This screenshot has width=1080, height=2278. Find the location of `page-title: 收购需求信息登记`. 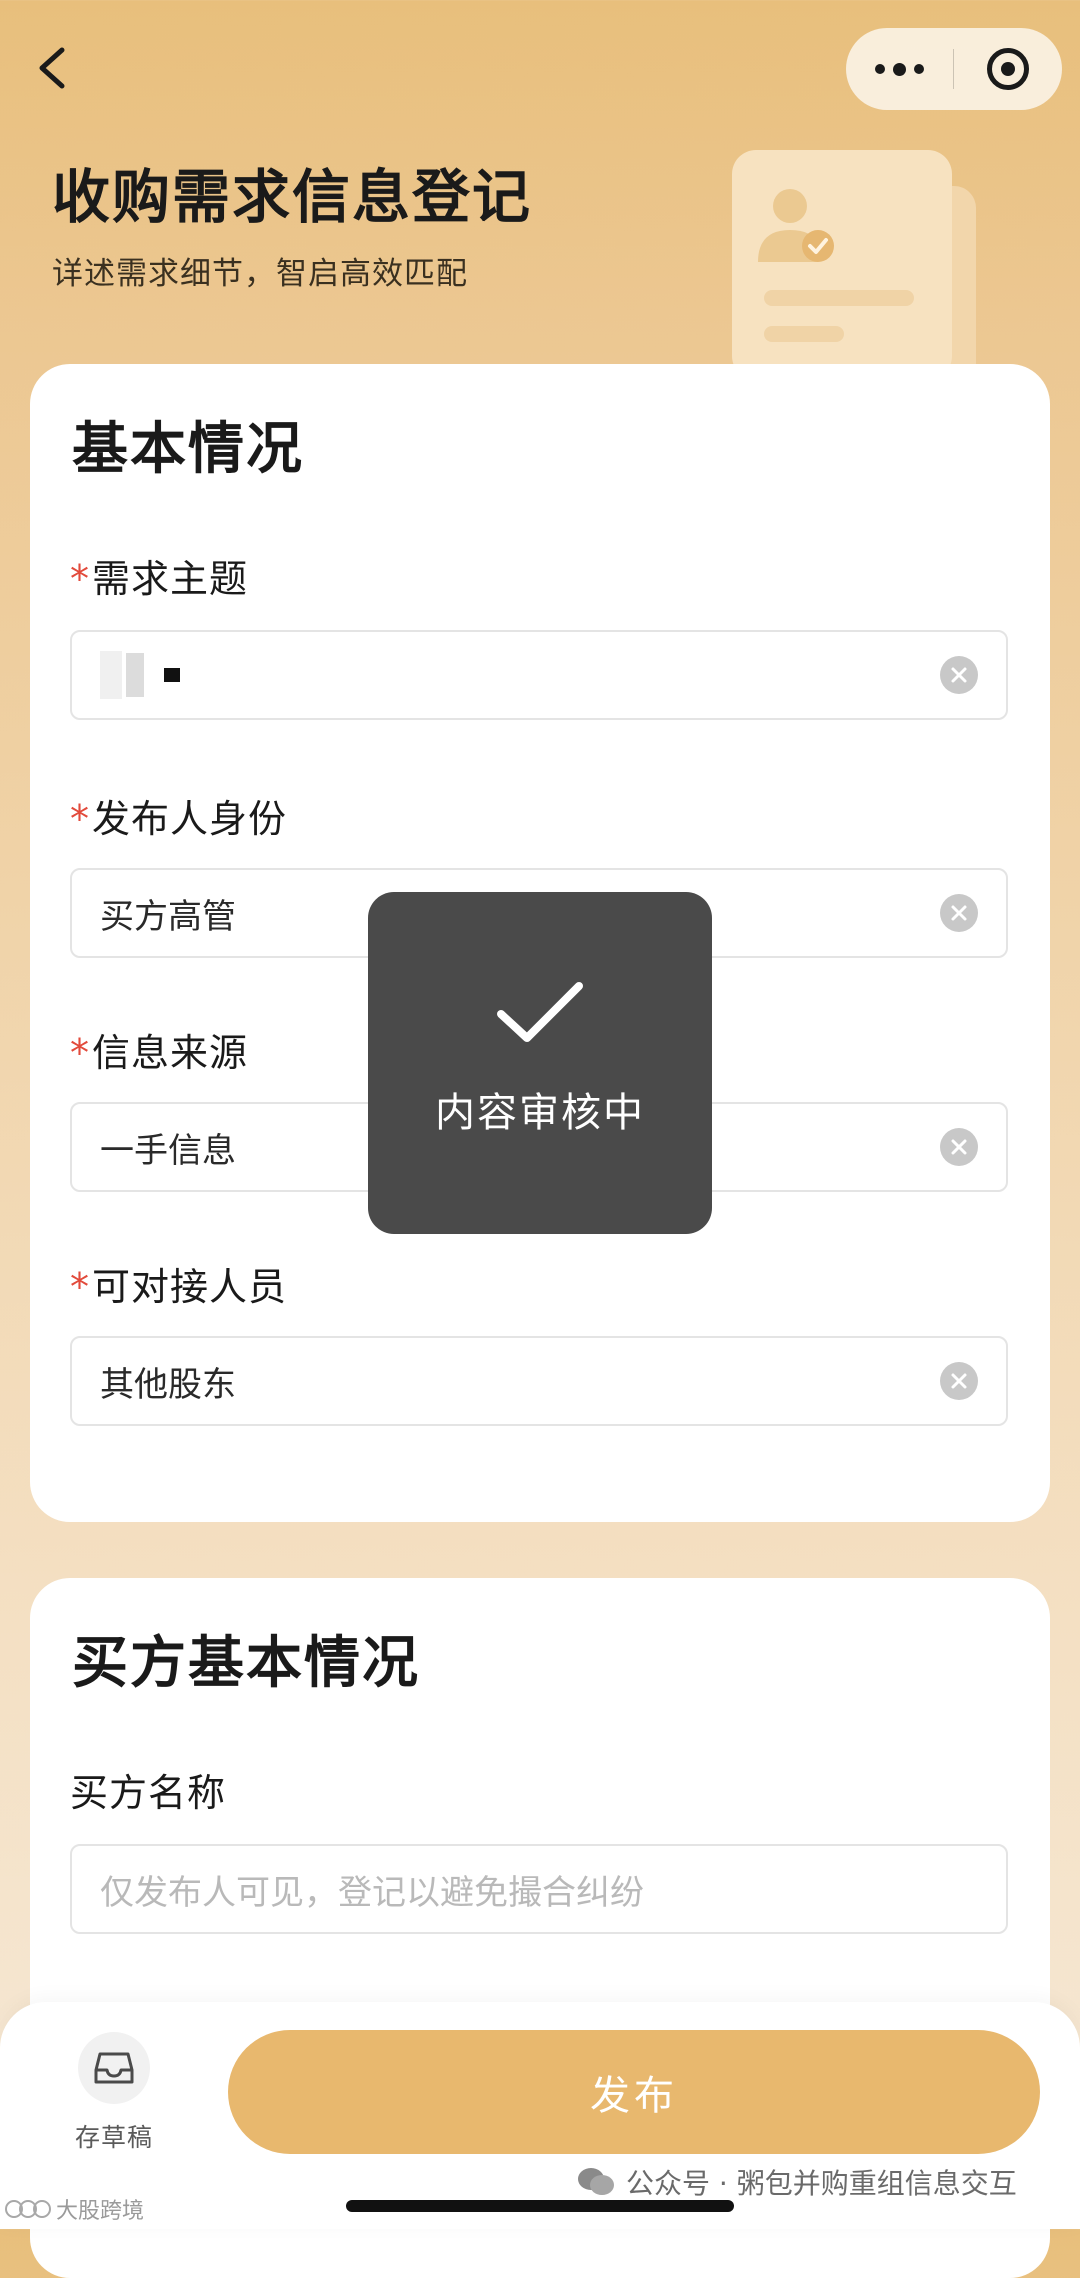

page-title: 收购需求信息登记 is located at coordinates (292, 197).